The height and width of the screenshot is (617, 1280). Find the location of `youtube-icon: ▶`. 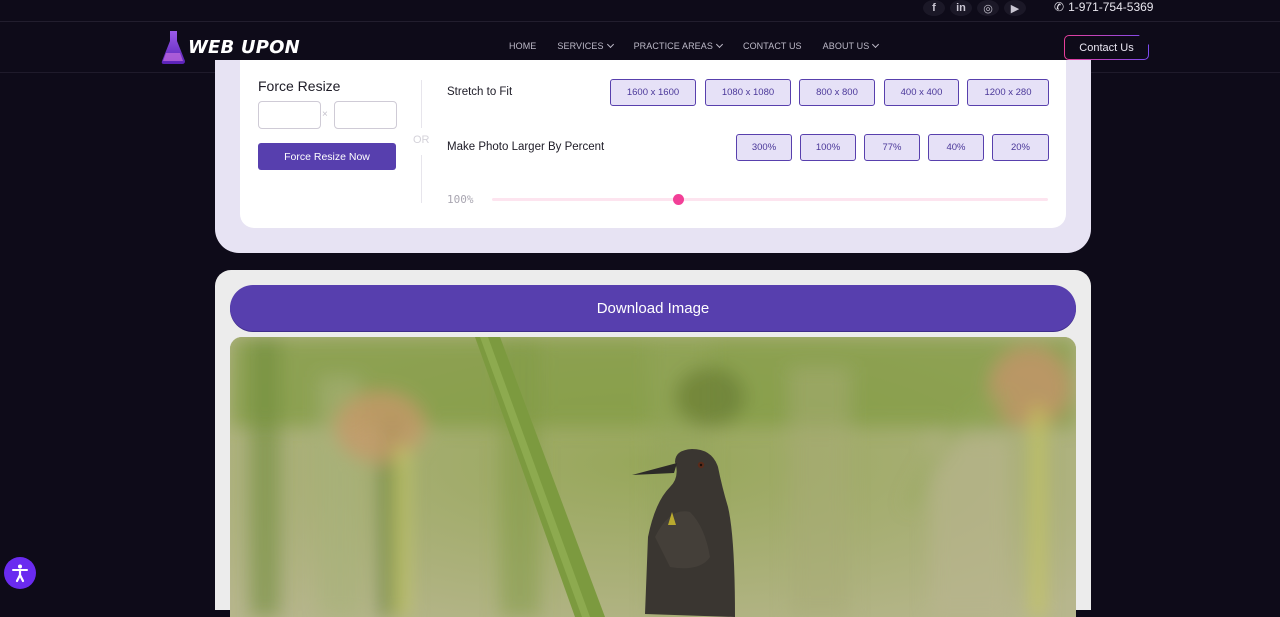

youtube-icon: ▶ is located at coordinates (1015, 8).